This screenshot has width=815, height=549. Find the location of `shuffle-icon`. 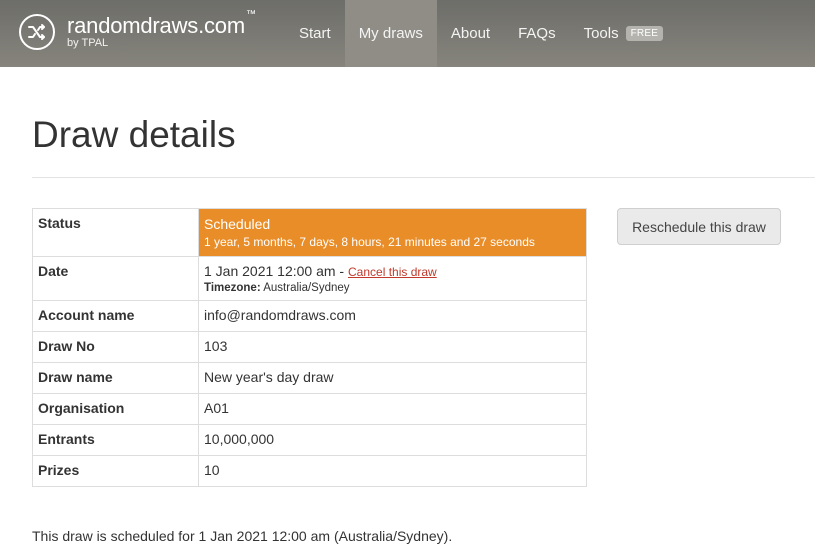

shuffle-icon is located at coordinates (37, 32).